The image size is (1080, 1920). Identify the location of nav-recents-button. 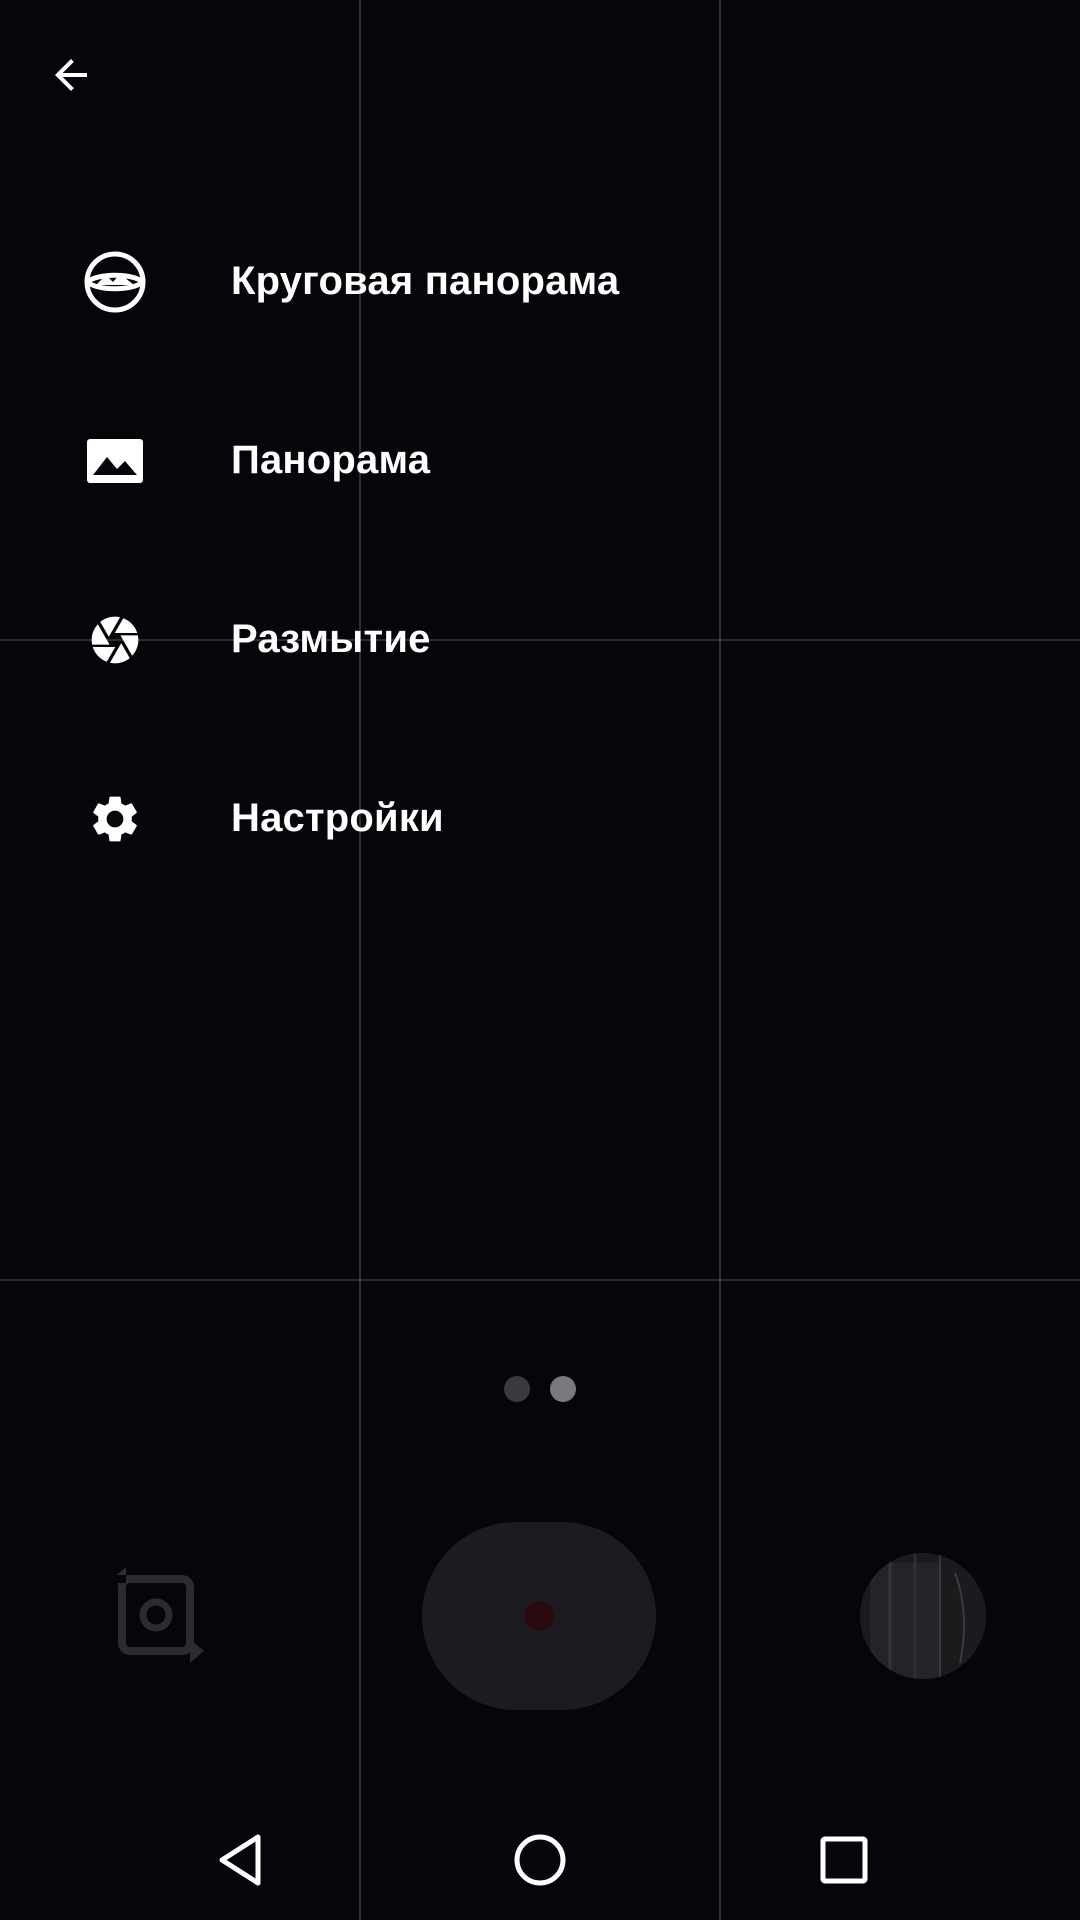
(844, 1860).